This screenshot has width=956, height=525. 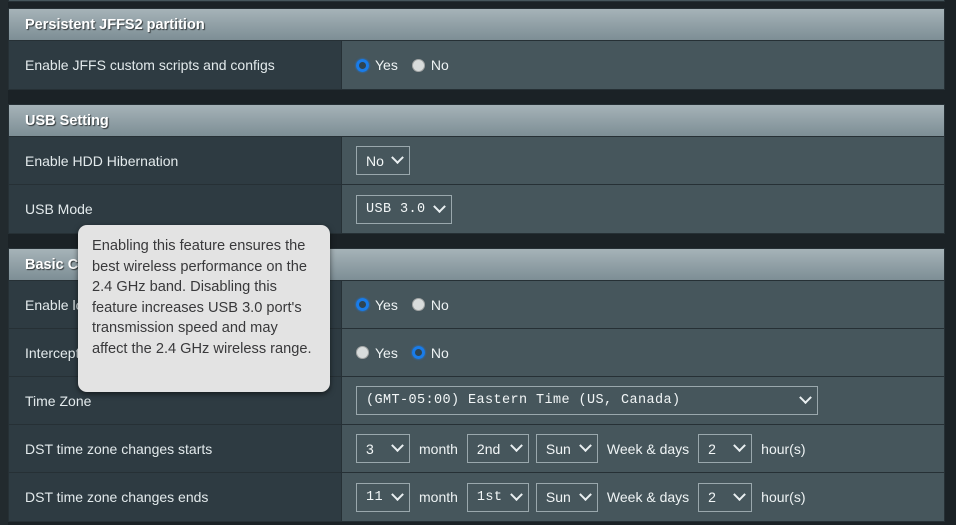 I want to click on select-hdd-hibernation: No, so click(x=383, y=160).